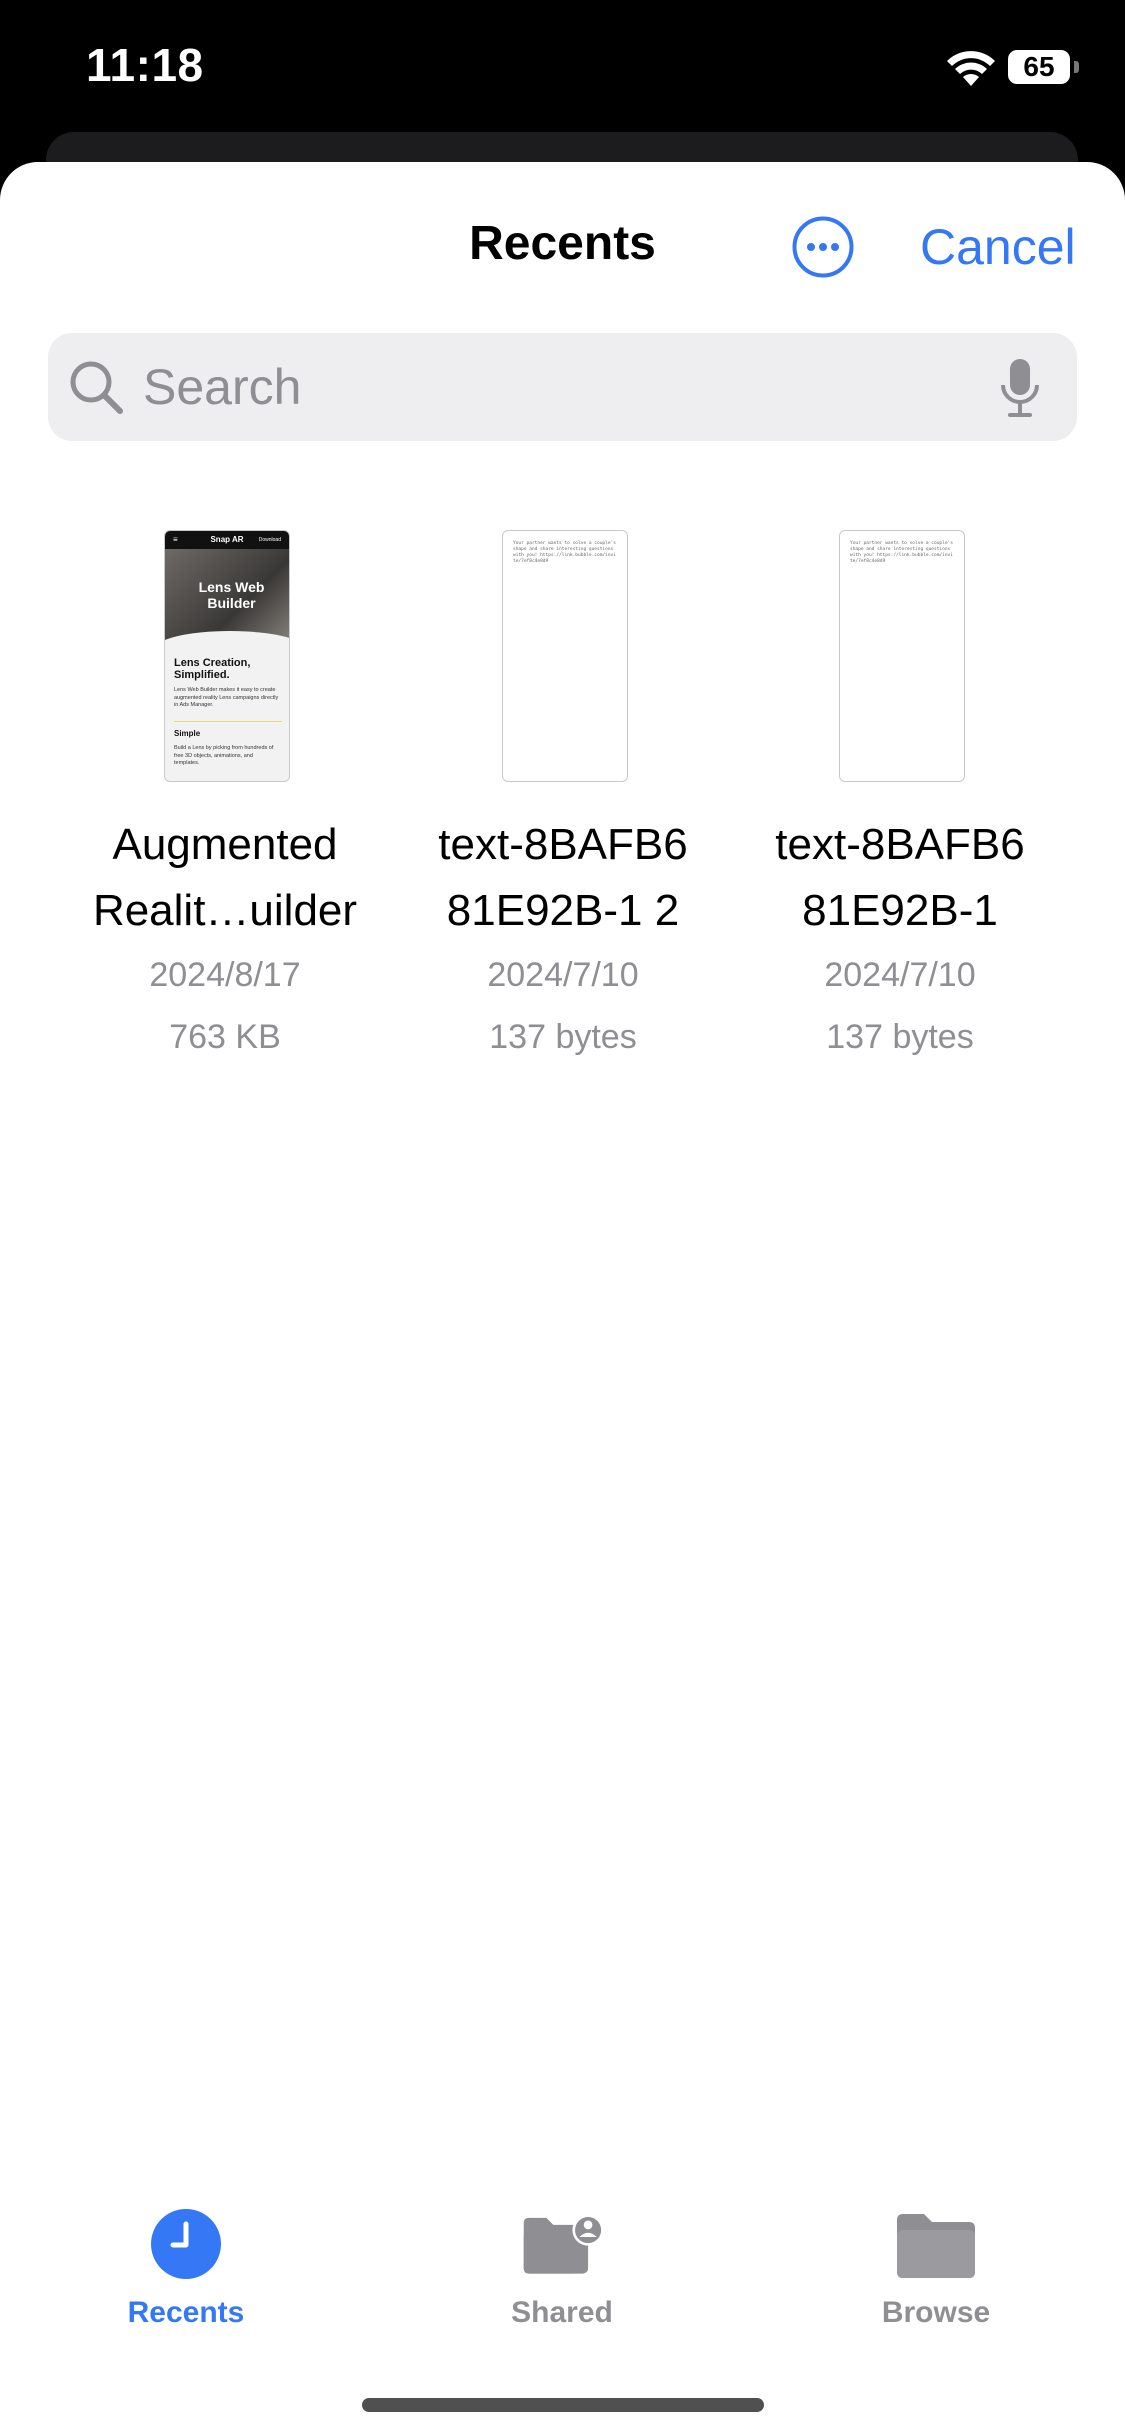 Image resolution: width=1125 pixels, height=2436 pixels. What do you see at coordinates (562, 2244) in the screenshot?
I see `shared-folder-icon` at bounding box center [562, 2244].